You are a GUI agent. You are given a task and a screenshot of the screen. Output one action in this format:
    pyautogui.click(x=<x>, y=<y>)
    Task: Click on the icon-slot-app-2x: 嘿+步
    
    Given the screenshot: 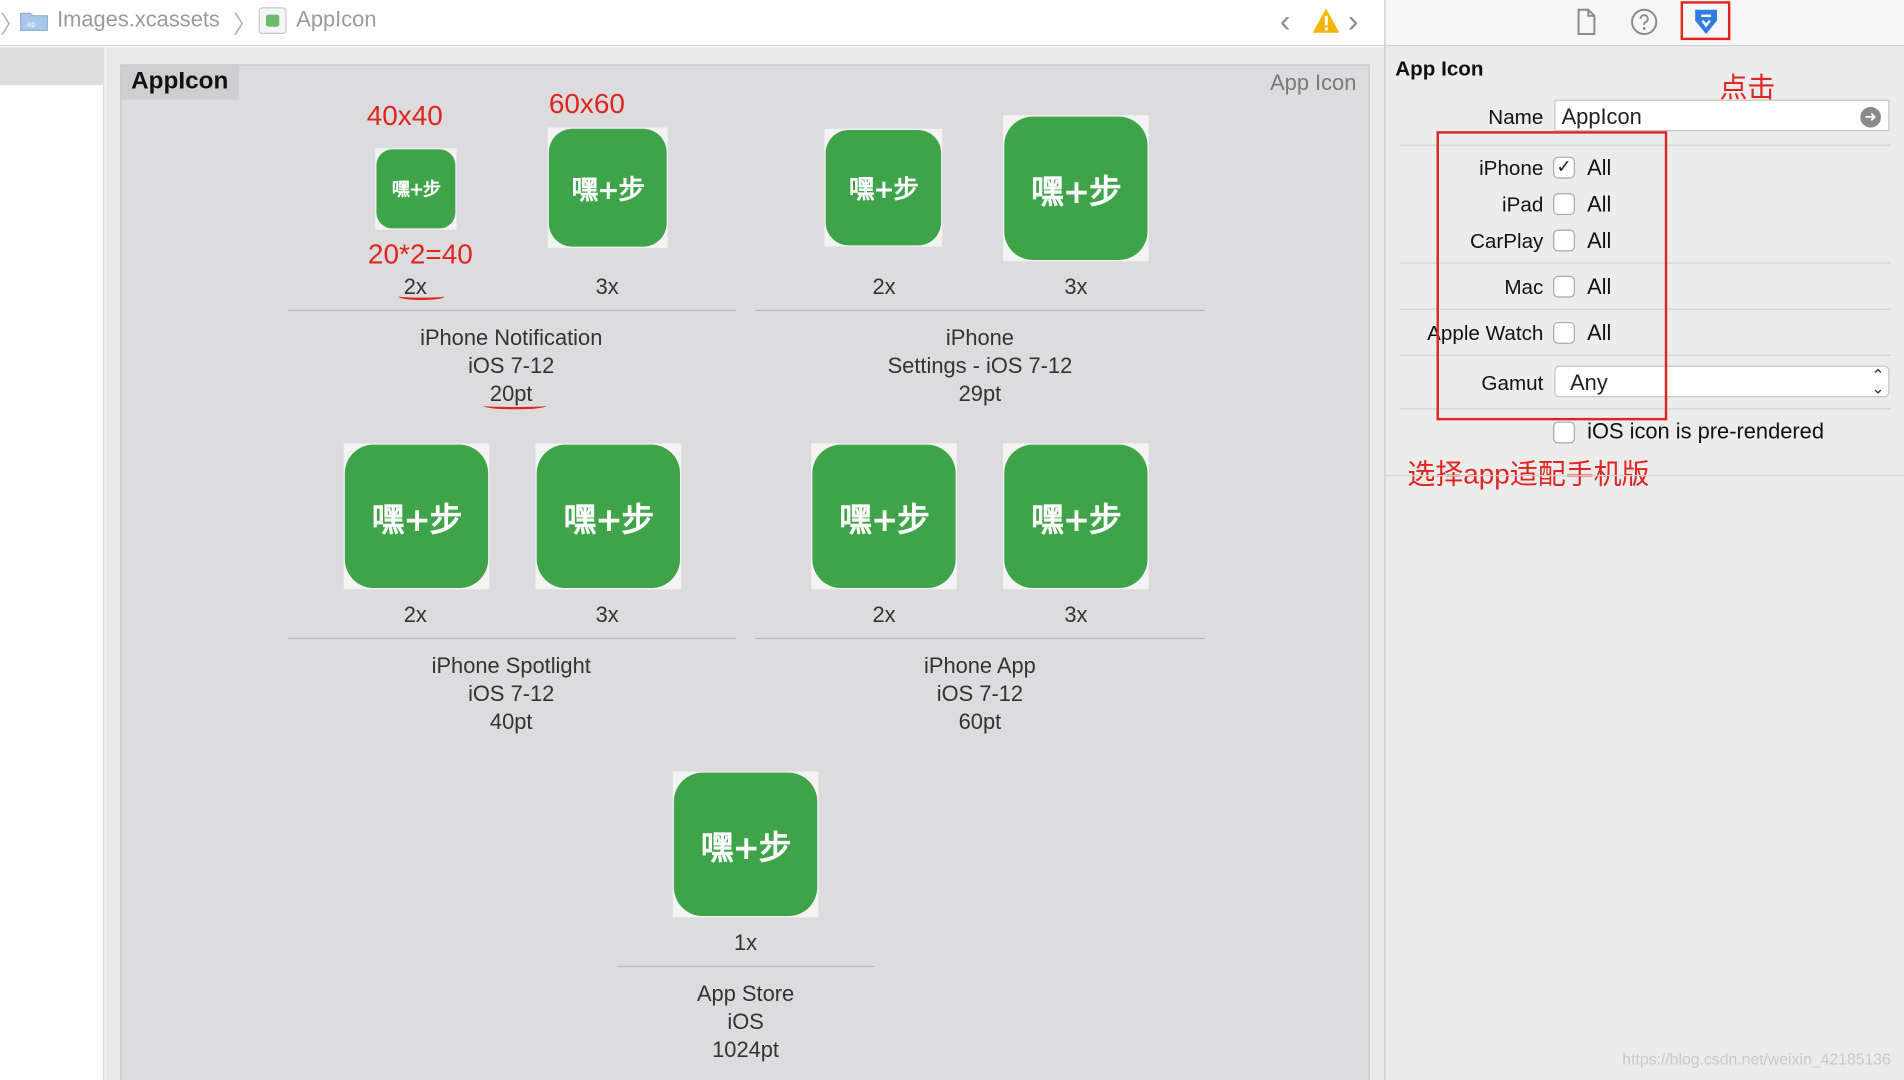 What is the action you would take?
    pyautogui.click(x=884, y=516)
    